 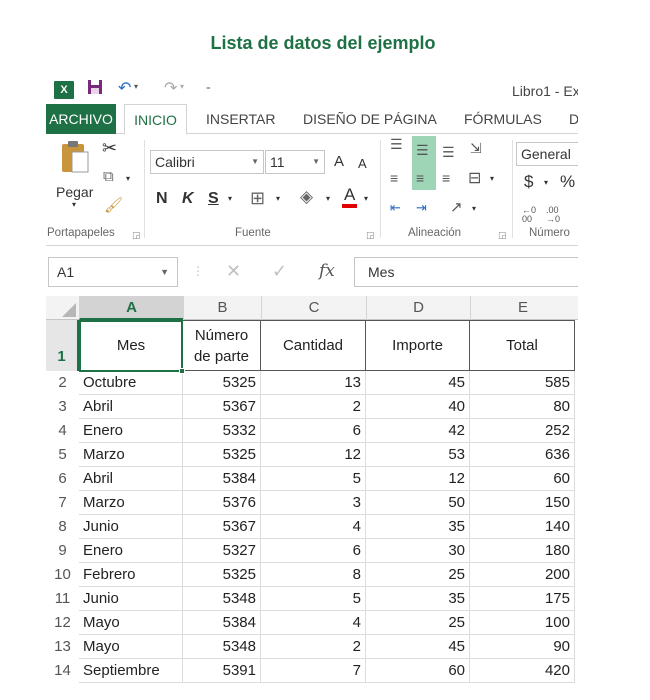 What do you see at coordinates (62, 599) in the screenshot?
I see `row-header-11: 11` at bounding box center [62, 599].